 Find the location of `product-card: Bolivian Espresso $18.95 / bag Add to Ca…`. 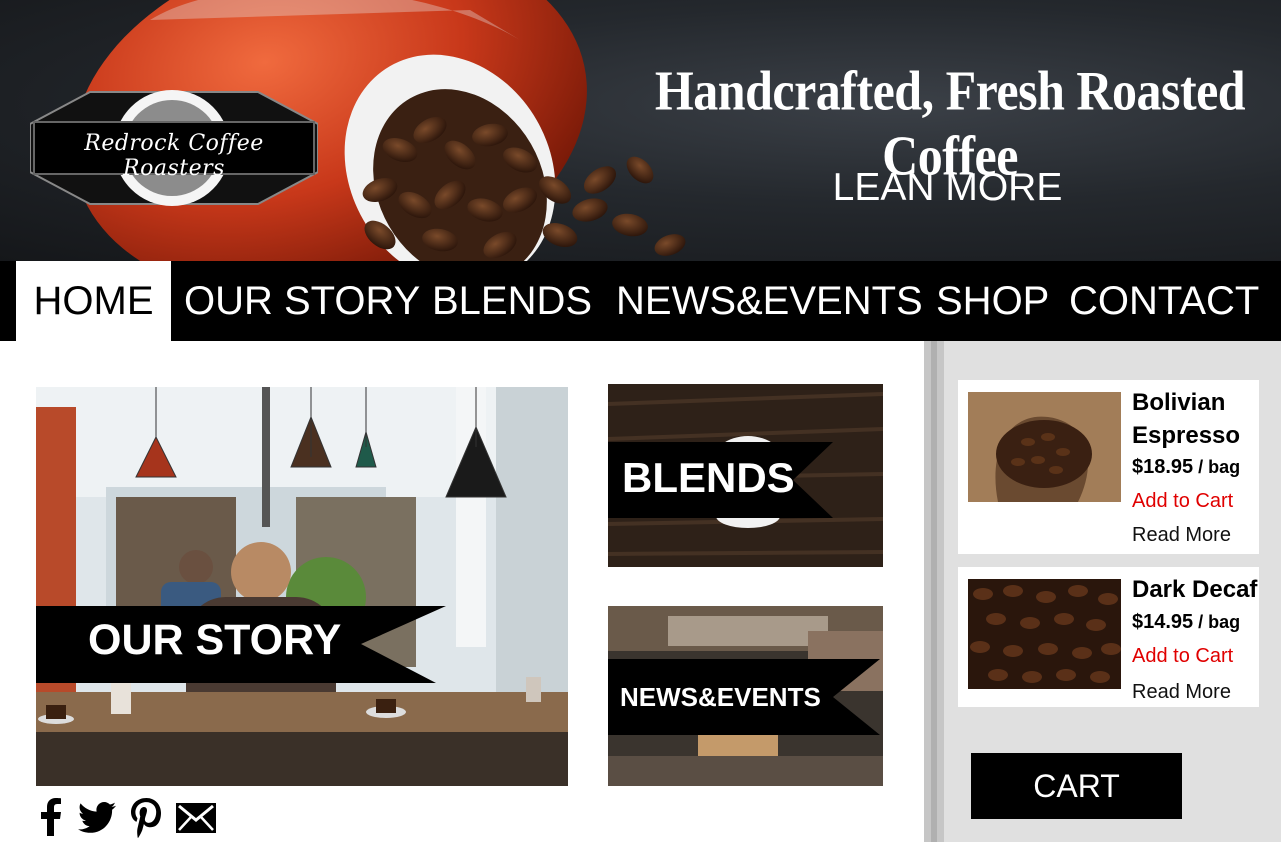

product-card: Bolivian Espresso $18.95 / bag Add to Ca… is located at coordinates (1108, 467).